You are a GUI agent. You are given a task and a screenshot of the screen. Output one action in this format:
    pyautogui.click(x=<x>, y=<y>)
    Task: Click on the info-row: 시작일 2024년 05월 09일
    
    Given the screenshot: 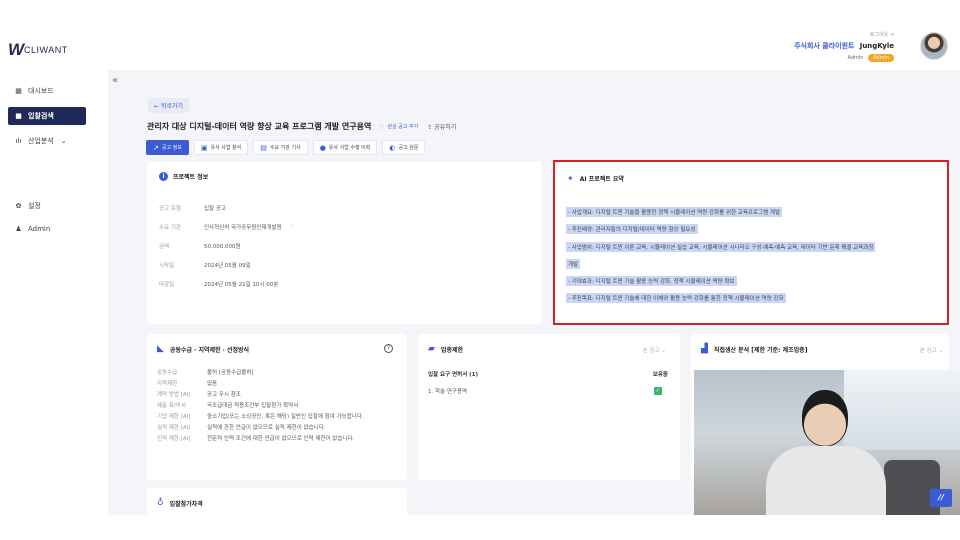 What is the action you would take?
    pyautogui.click(x=205, y=266)
    